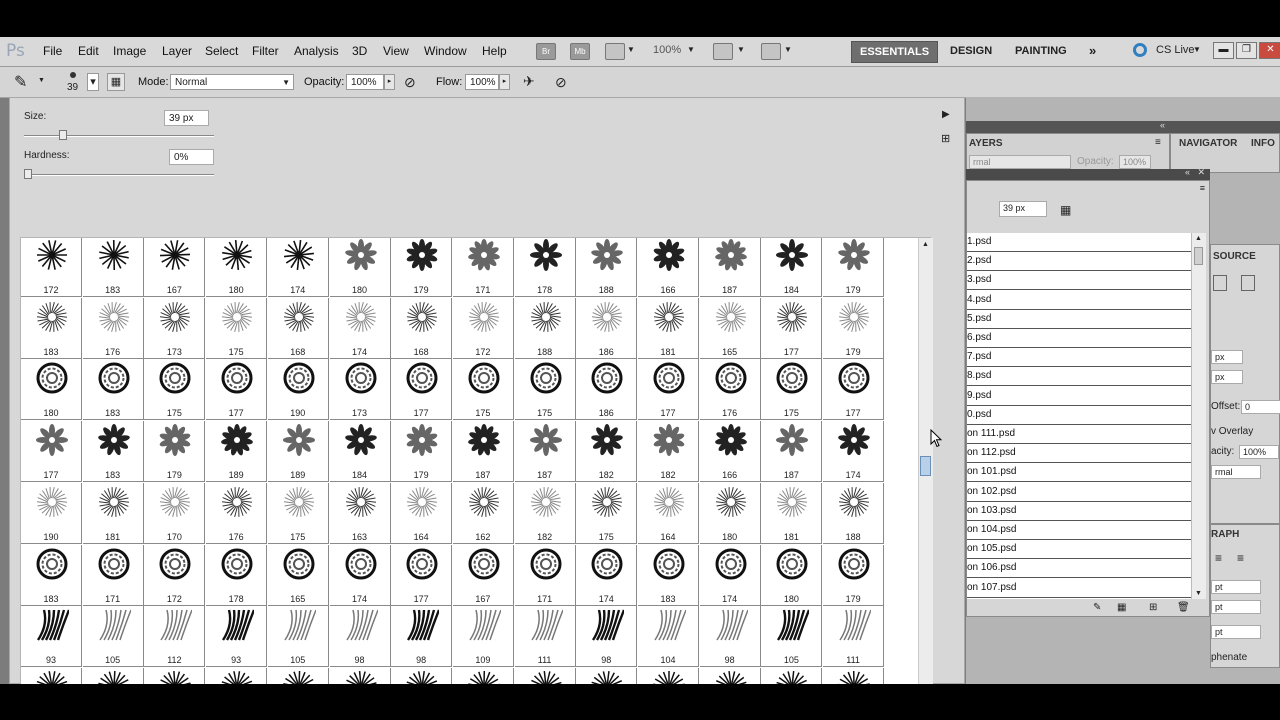  Describe the element at coordinates (93, 82) in the screenshot. I see `brush-picker-toggle: ▾` at that location.